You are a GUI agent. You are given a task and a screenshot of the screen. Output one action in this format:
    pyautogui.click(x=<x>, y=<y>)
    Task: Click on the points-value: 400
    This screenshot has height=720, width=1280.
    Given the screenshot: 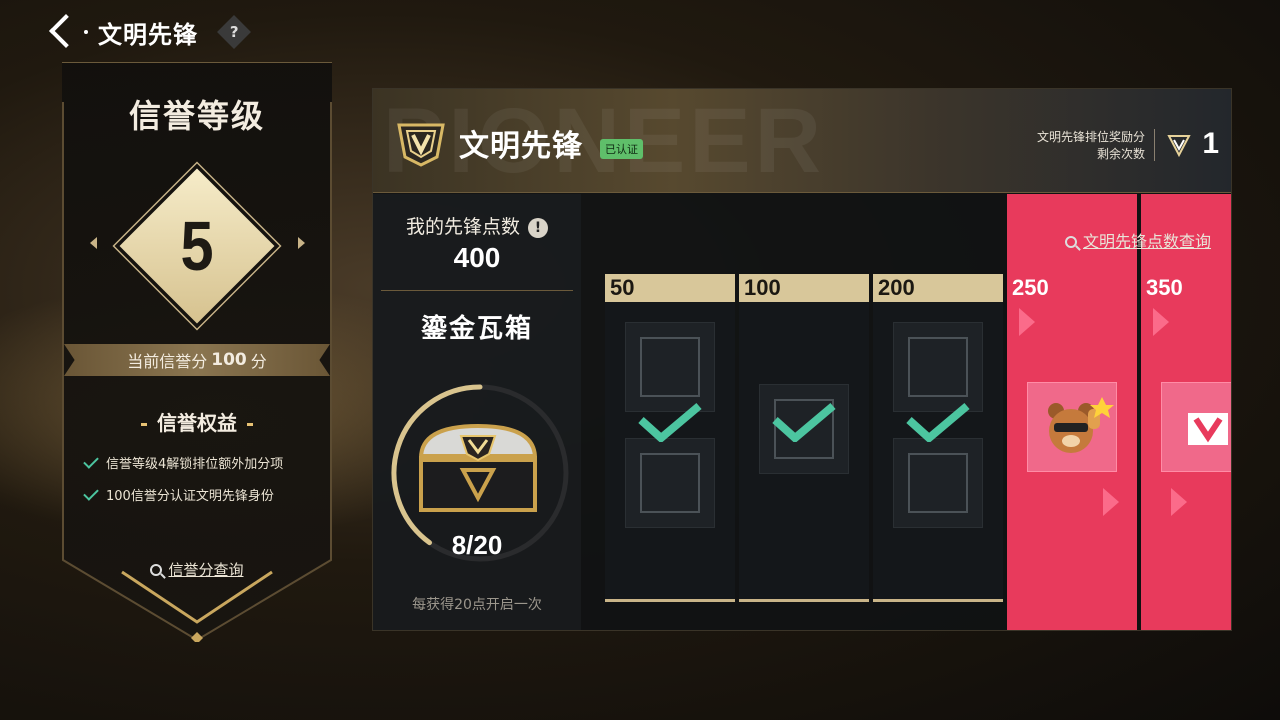 What is the action you would take?
    pyautogui.click(x=477, y=257)
    